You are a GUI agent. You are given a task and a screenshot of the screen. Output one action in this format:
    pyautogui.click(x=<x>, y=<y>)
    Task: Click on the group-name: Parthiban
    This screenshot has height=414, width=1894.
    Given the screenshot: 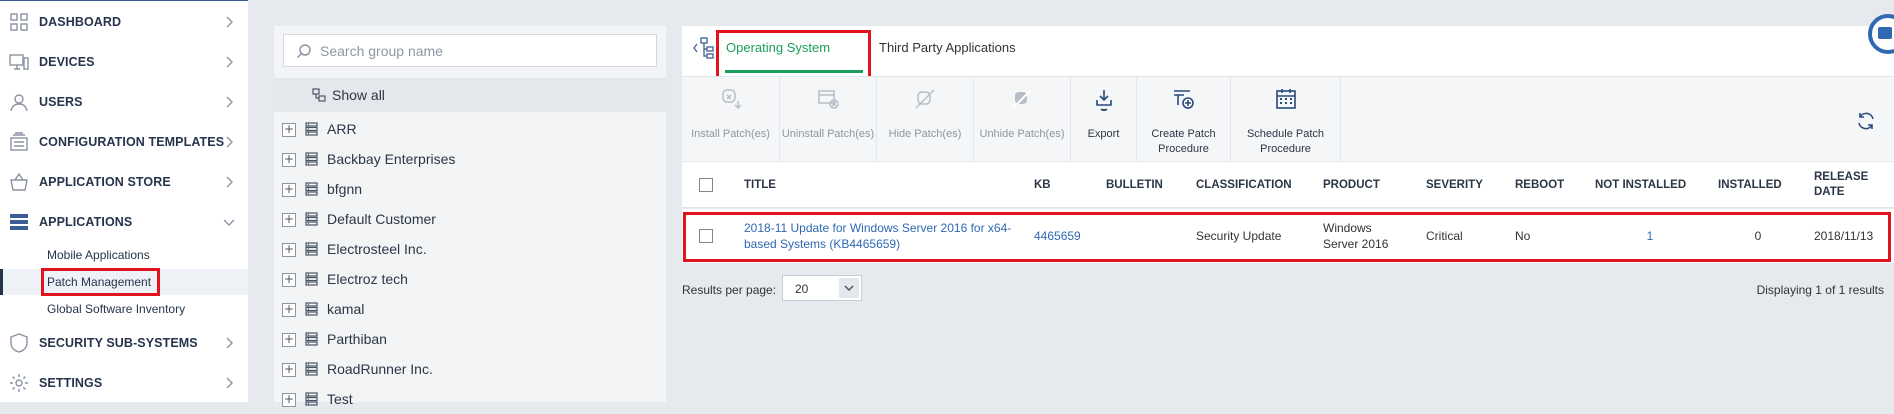 What is the action you would take?
    pyautogui.click(x=357, y=339)
    